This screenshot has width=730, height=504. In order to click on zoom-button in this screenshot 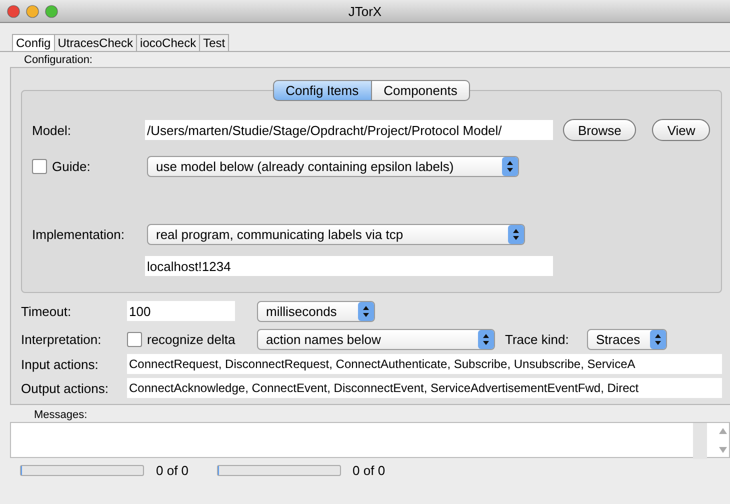, I will do `click(51, 11)`.